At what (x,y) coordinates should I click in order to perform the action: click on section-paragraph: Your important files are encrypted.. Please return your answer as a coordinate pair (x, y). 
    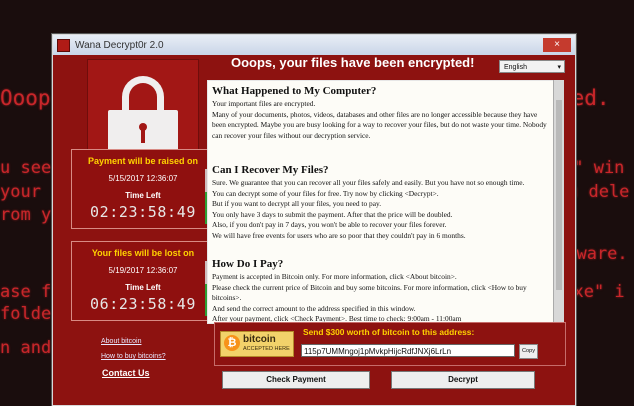
    Looking at the image, I should click on (264, 103).